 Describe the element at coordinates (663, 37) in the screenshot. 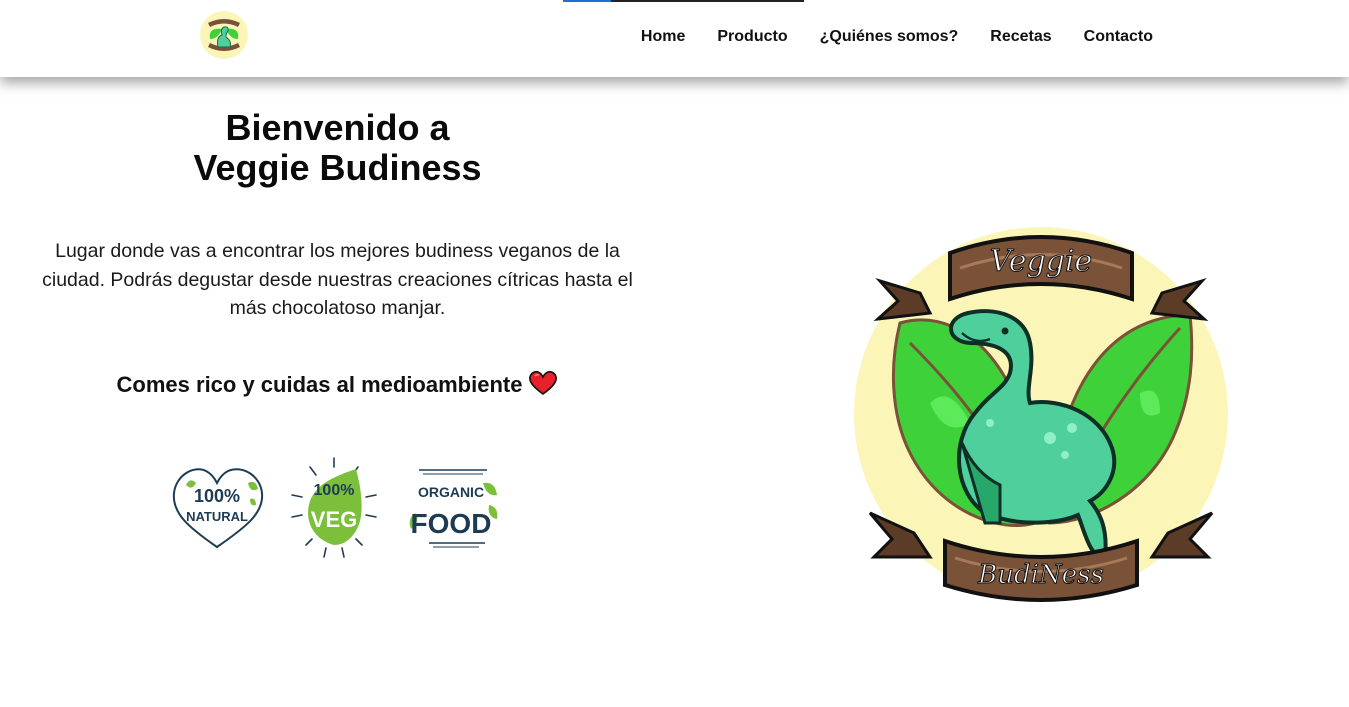

I see `nav-link-home: Home` at that location.